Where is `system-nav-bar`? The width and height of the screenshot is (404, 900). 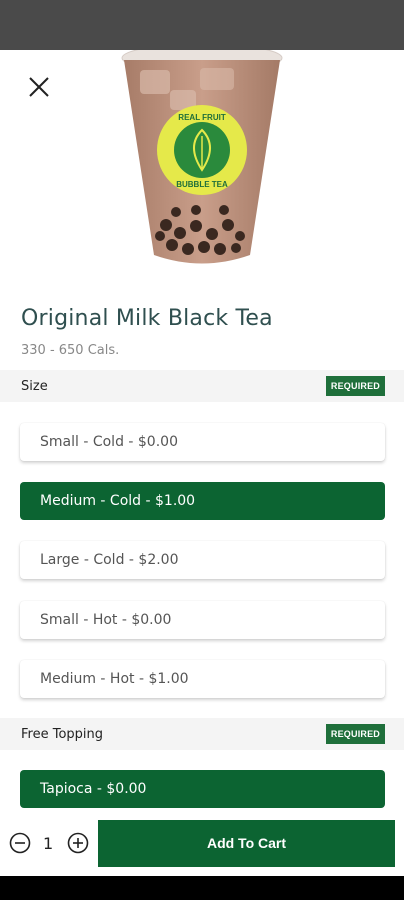 system-nav-bar is located at coordinates (202, 888).